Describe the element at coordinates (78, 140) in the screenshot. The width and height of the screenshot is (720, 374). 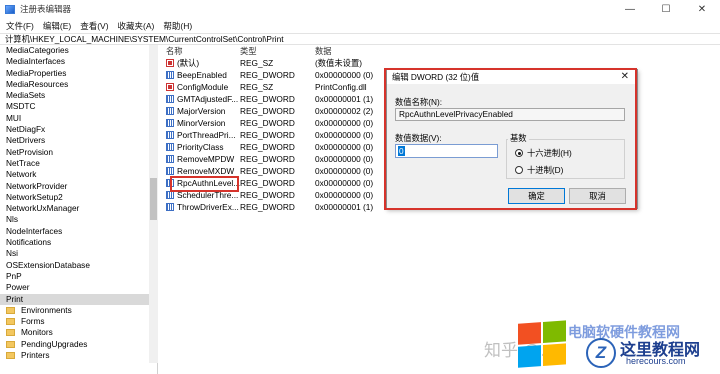
I see `tree-item: NetDrivers` at that location.